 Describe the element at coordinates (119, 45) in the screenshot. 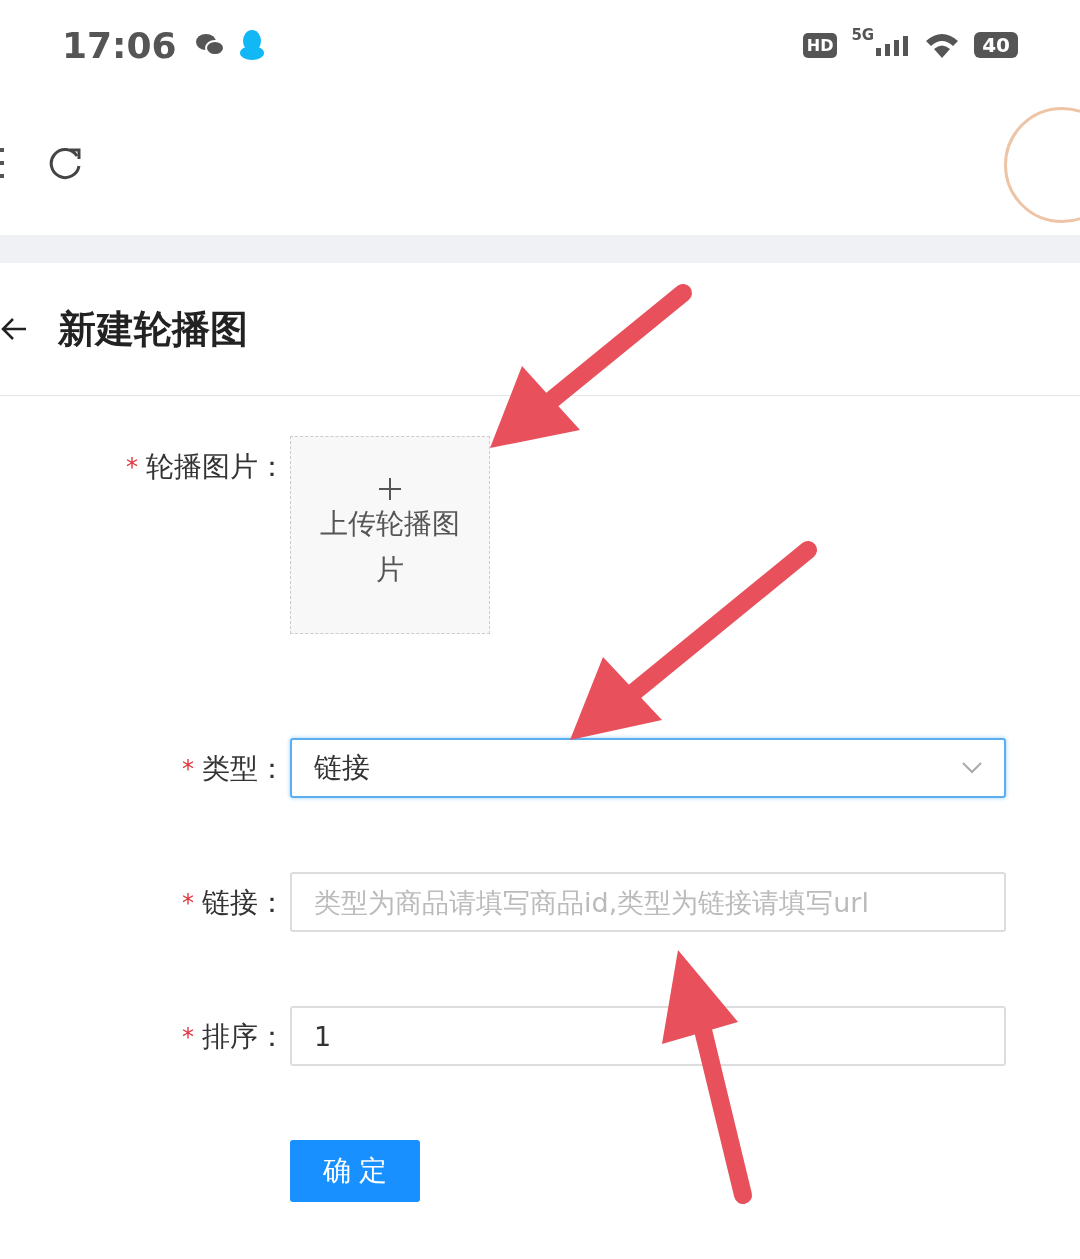

I see `clock-time: 17:06` at that location.